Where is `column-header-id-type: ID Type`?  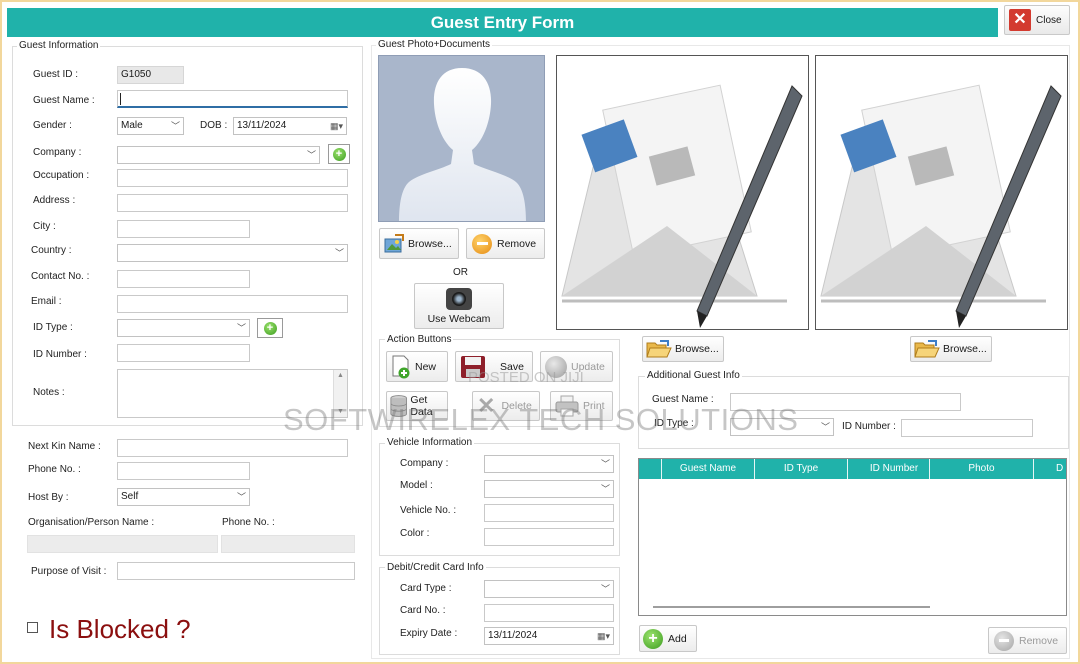 column-header-id-type: ID Type is located at coordinates (800, 469).